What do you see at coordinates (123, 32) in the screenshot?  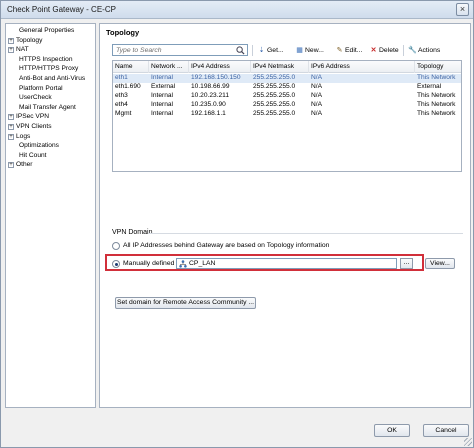 I see `topology-title: Topology` at bounding box center [123, 32].